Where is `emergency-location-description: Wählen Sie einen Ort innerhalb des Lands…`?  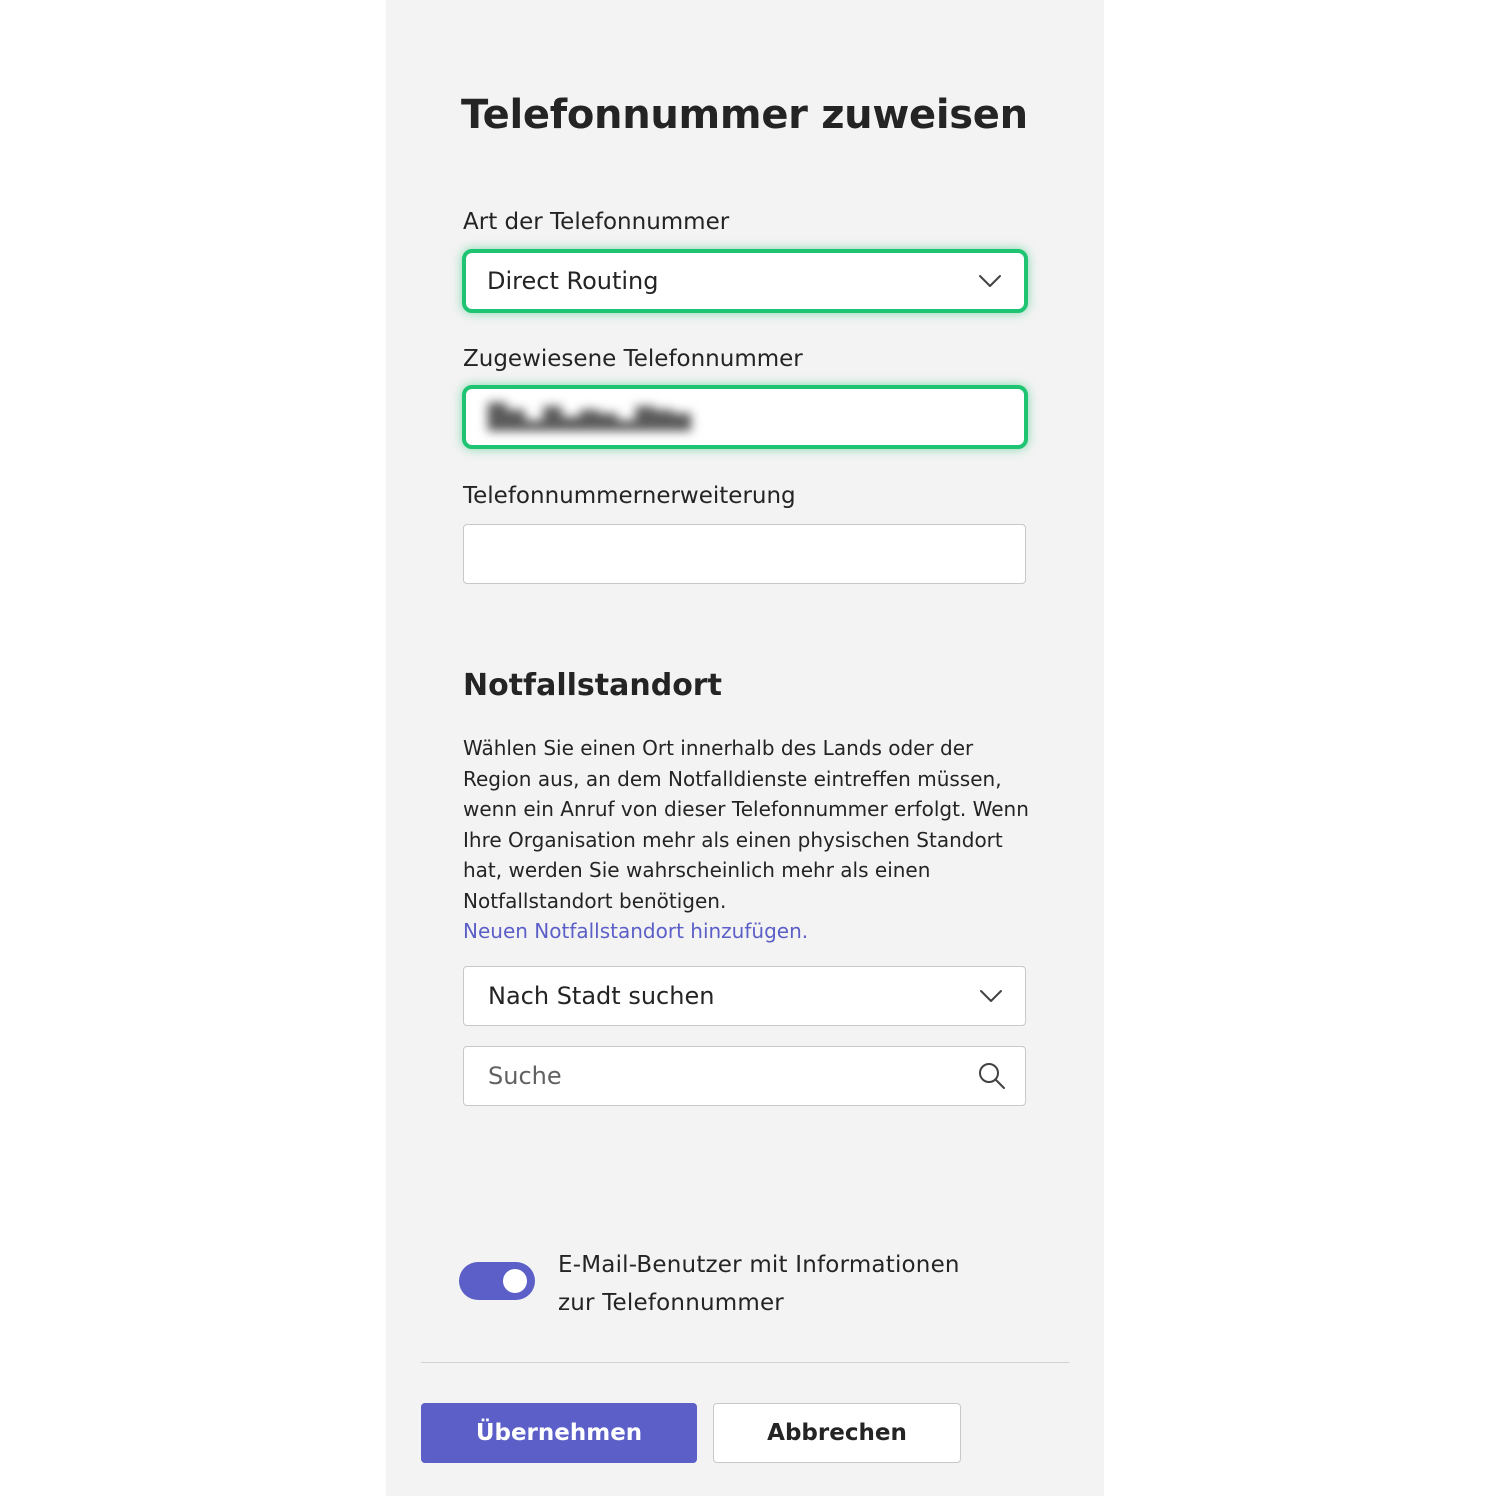
emergency-location-description: Wählen Sie einen Ort innerhalb des Lands… is located at coordinates (748, 840).